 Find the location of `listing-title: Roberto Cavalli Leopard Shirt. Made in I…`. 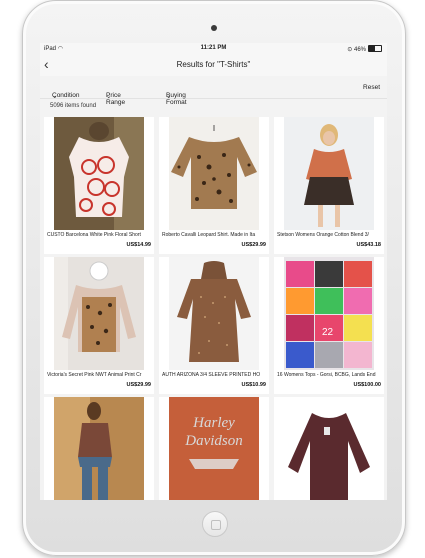

listing-title: Roberto Cavalli Leopard Shirt. Made in I… is located at coordinates (209, 235).